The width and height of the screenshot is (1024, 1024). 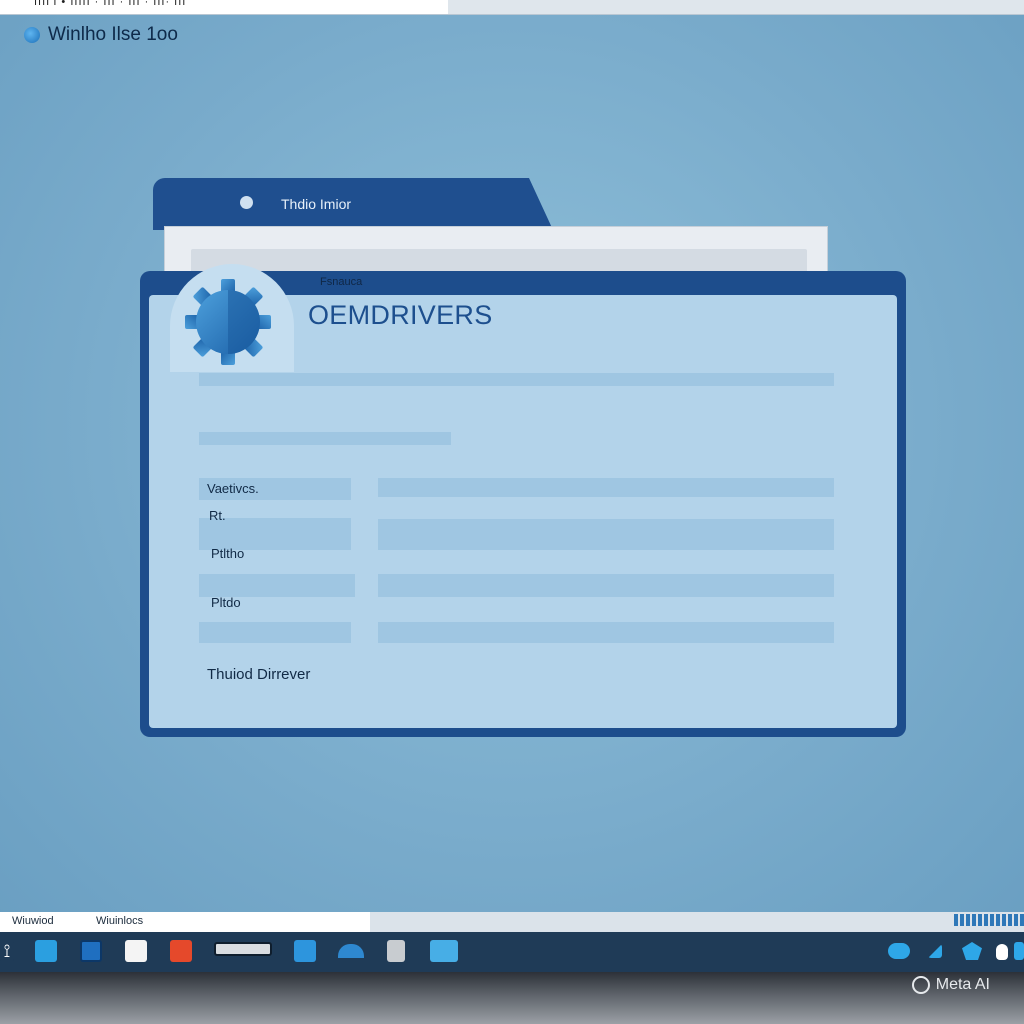 I want to click on window-title: OEMDRIVERS, so click(x=400, y=315).